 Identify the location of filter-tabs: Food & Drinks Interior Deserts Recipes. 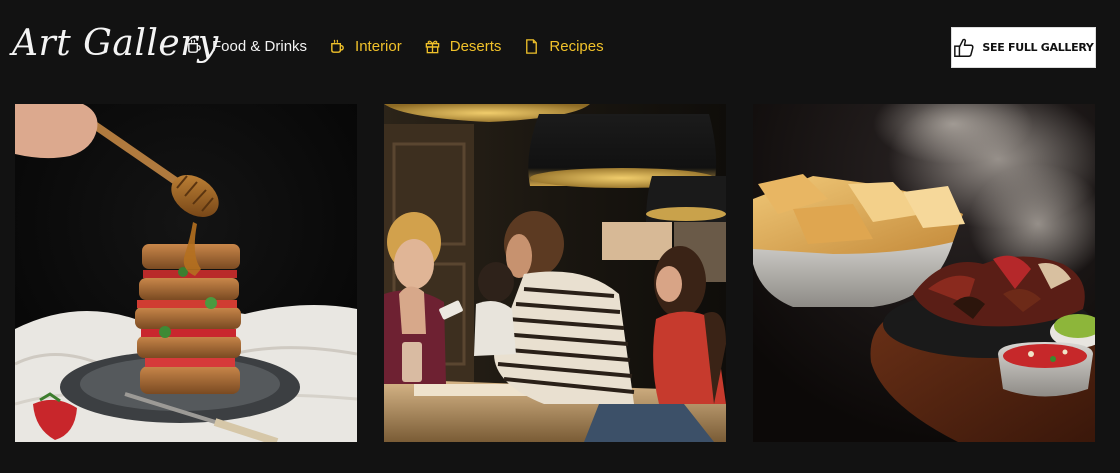
(406, 46).